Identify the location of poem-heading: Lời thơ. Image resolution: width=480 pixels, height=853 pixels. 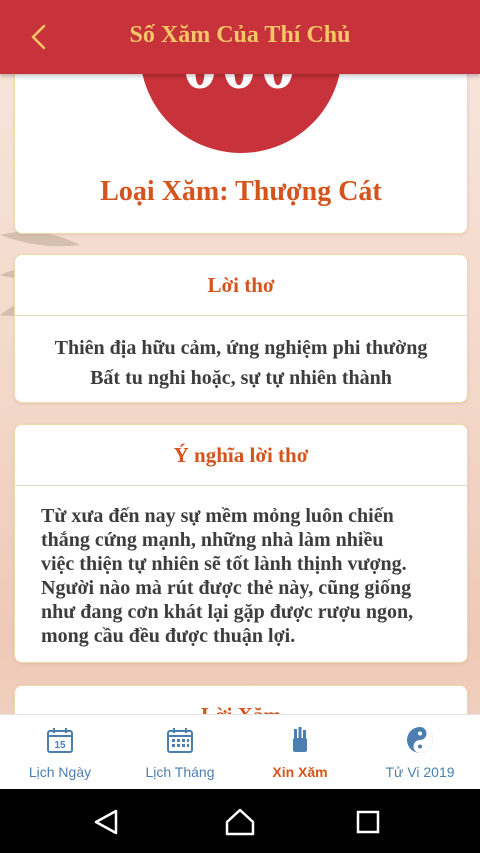
(241, 285).